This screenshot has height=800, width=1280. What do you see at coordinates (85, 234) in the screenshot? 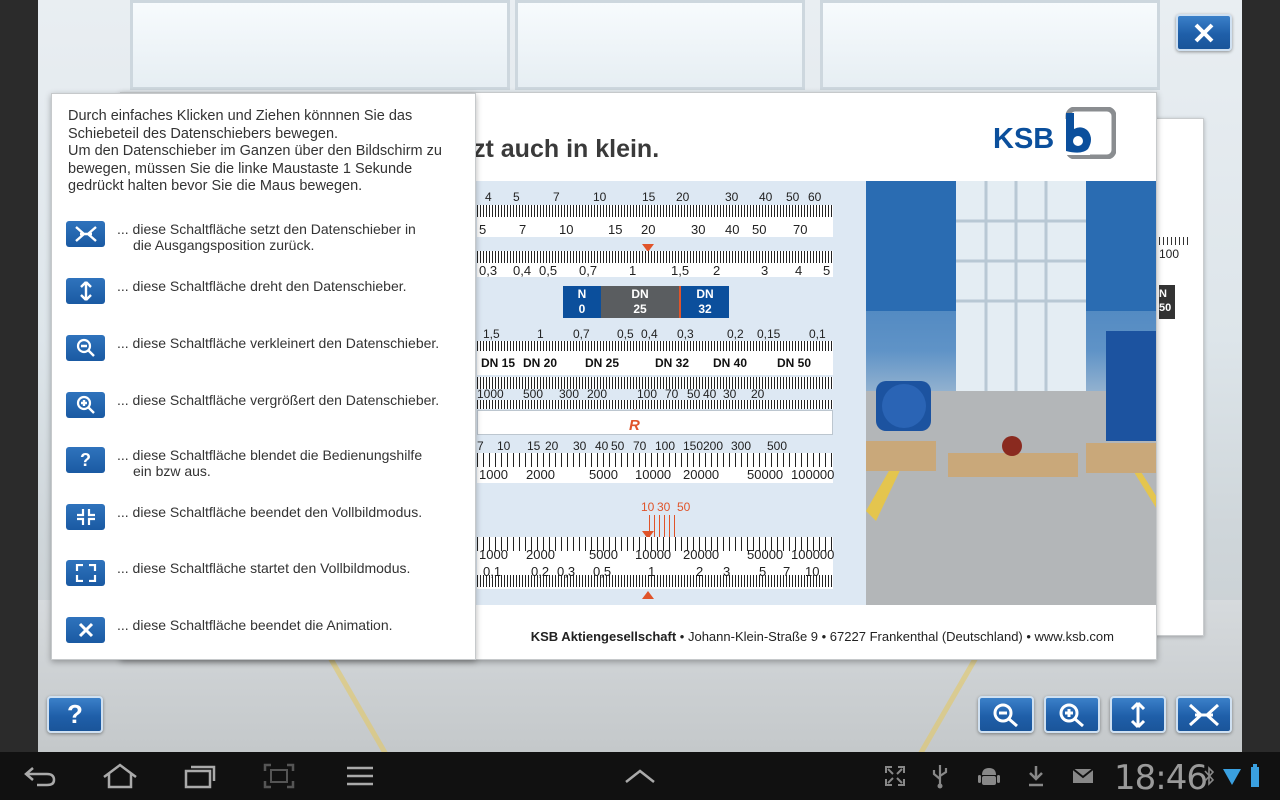
I see `reset-position-icon` at bounding box center [85, 234].